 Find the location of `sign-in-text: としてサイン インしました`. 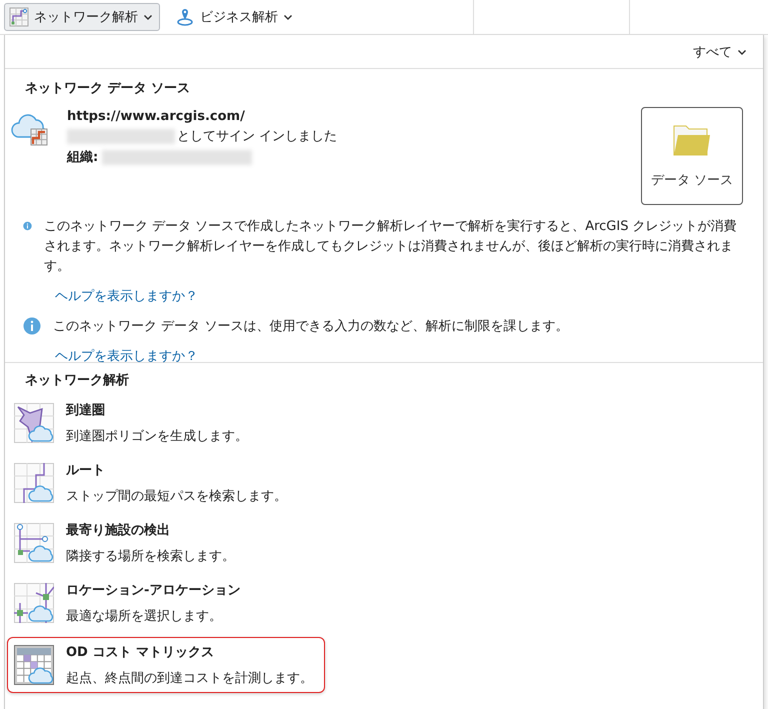

sign-in-text: としてサイン インしました is located at coordinates (257, 136).